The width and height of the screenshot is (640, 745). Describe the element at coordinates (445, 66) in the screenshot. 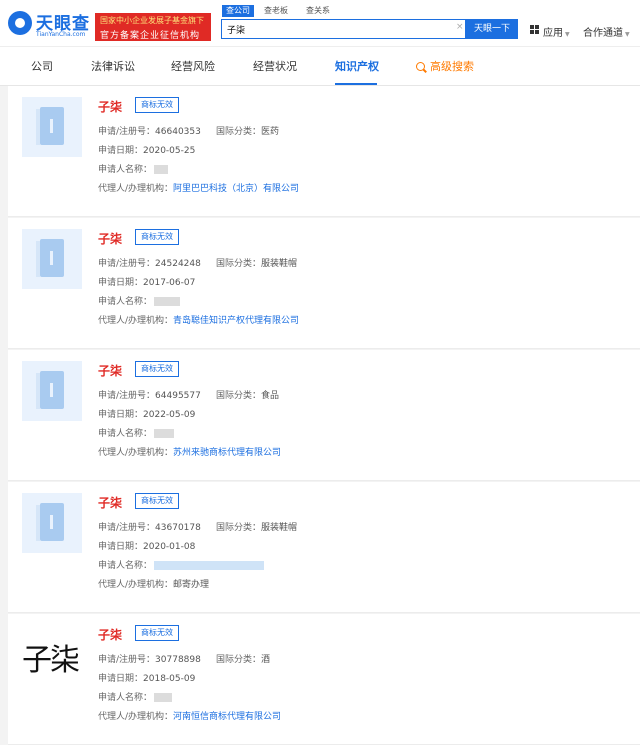

I see `advanced-search-link: 高级搜索` at that location.